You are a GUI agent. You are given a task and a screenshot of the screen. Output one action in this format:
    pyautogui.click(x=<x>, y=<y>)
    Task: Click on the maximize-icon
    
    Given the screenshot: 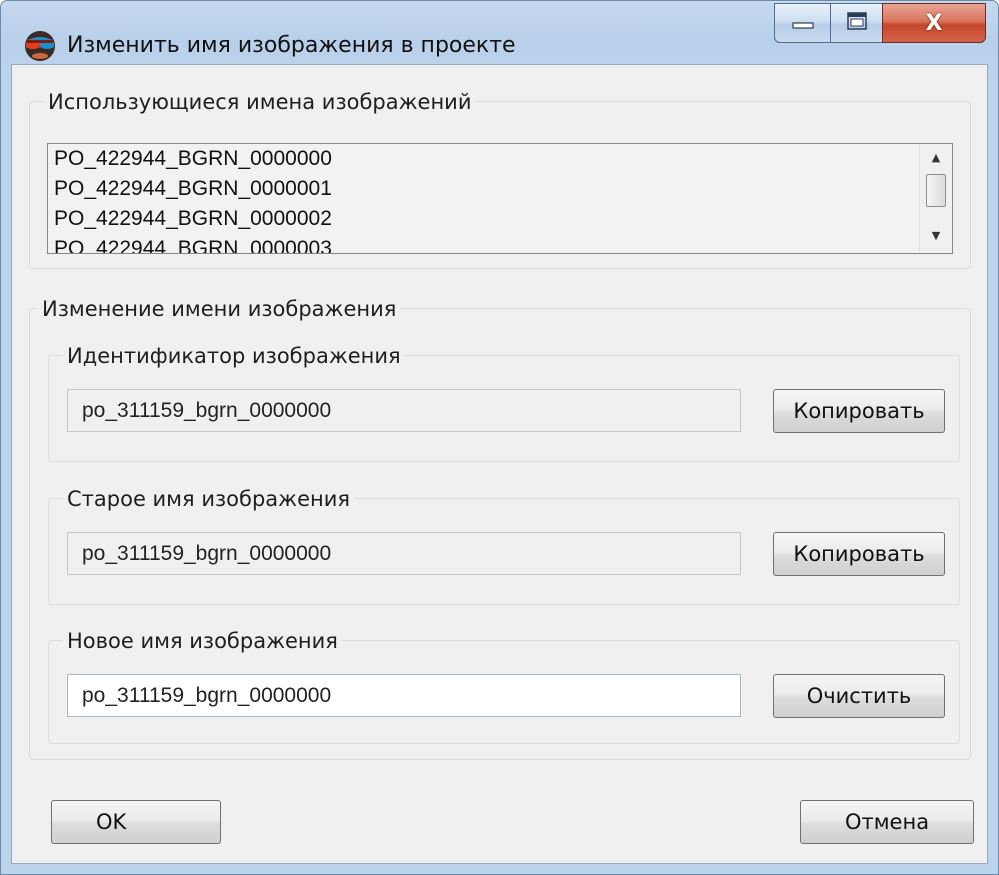 What is the action you would take?
    pyautogui.click(x=857, y=23)
    